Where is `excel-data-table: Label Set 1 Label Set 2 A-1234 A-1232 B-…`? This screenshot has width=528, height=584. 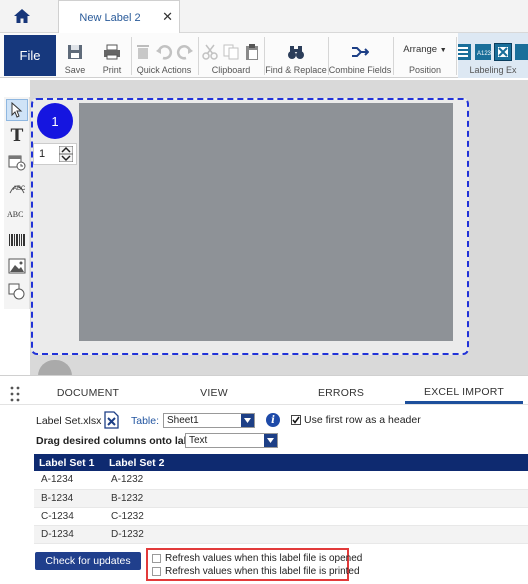
excel-data-table: Label Set 1 Label Set 2 A-1234 A-1232 B-… is located at coordinates (281, 499).